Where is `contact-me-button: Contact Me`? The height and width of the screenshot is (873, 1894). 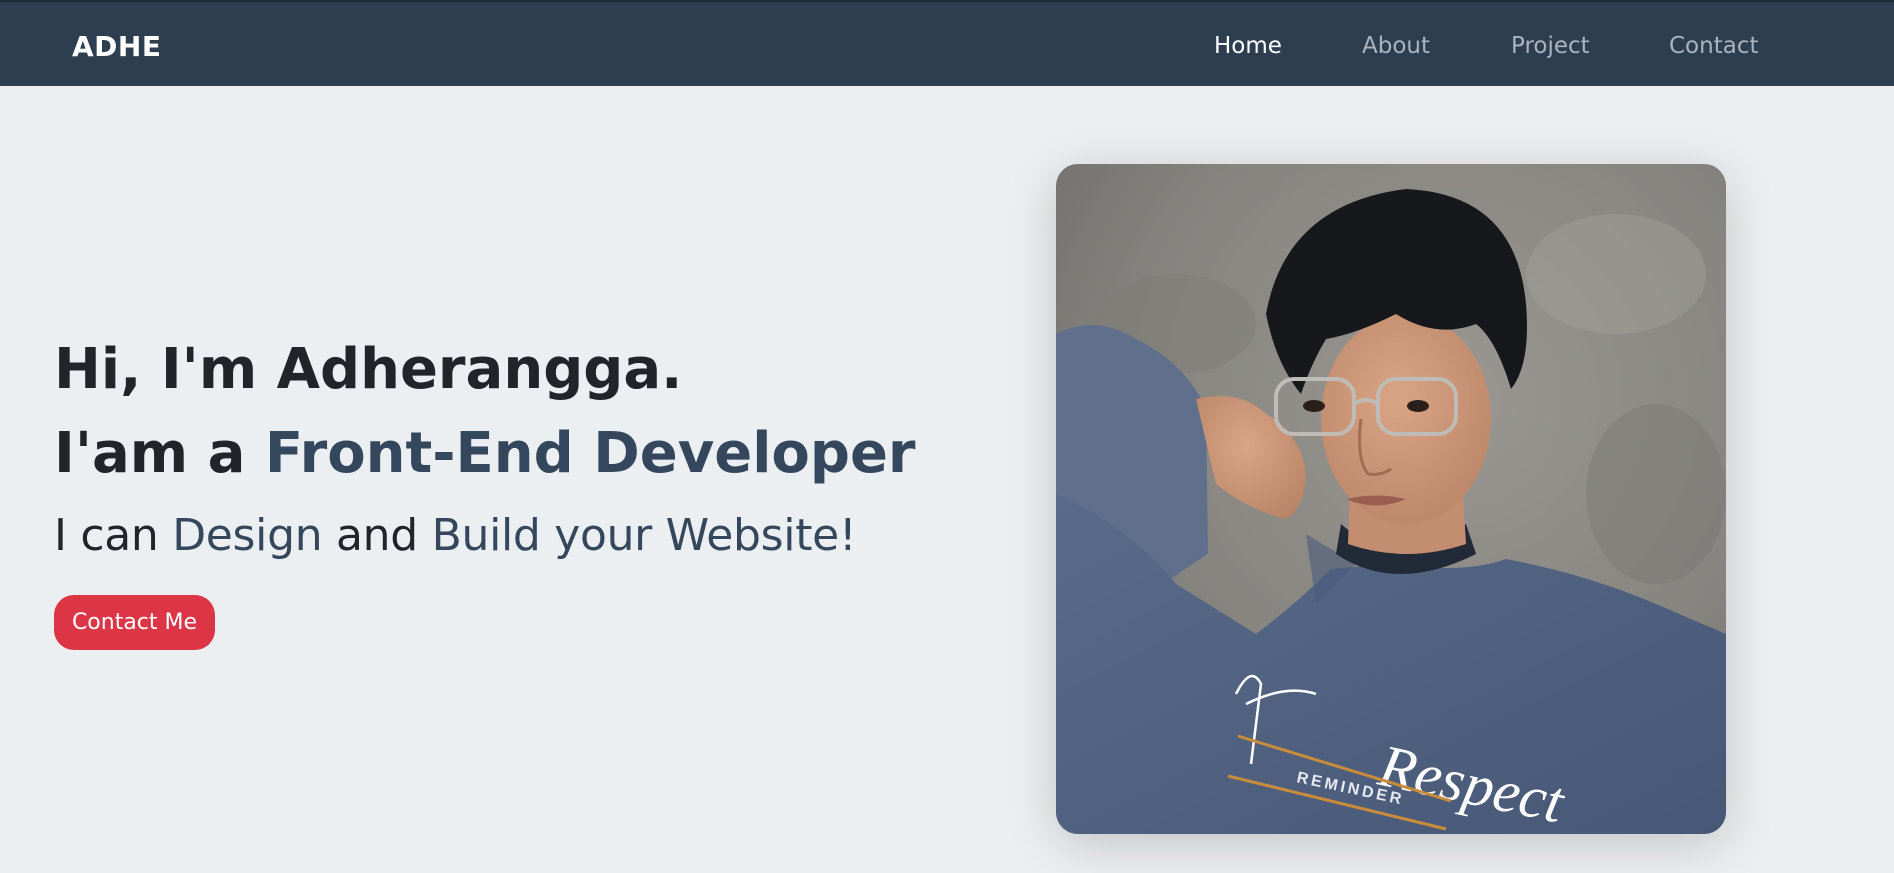 contact-me-button: Contact Me is located at coordinates (134, 622).